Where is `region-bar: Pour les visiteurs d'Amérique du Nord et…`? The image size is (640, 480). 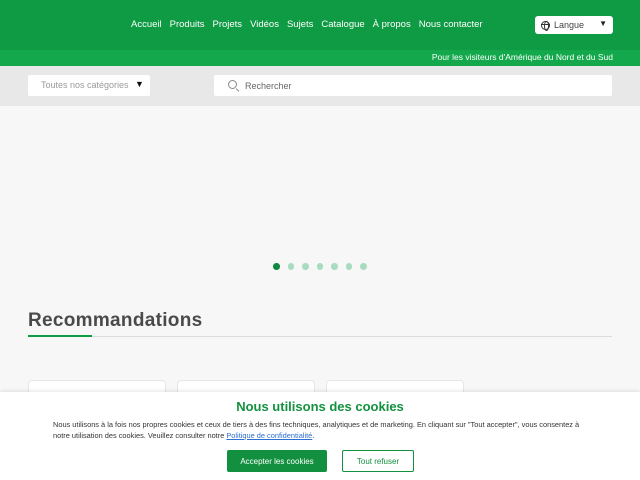 region-bar: Pour les visiteurs d'Amérique du Nord et… is located at coordinates (320, 58).